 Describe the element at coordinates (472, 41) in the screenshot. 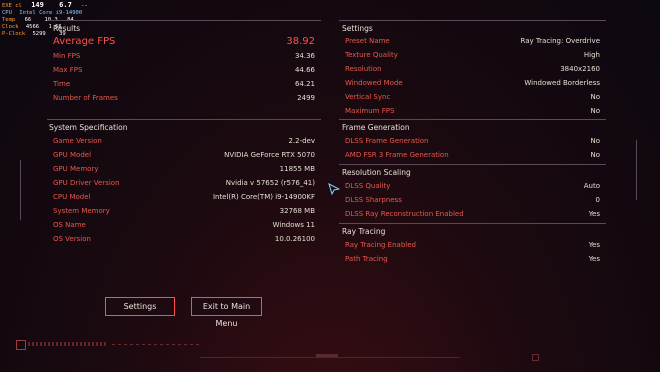

I see `setting-row: Preset Name Ray Tracing: Overdrive` at that location.